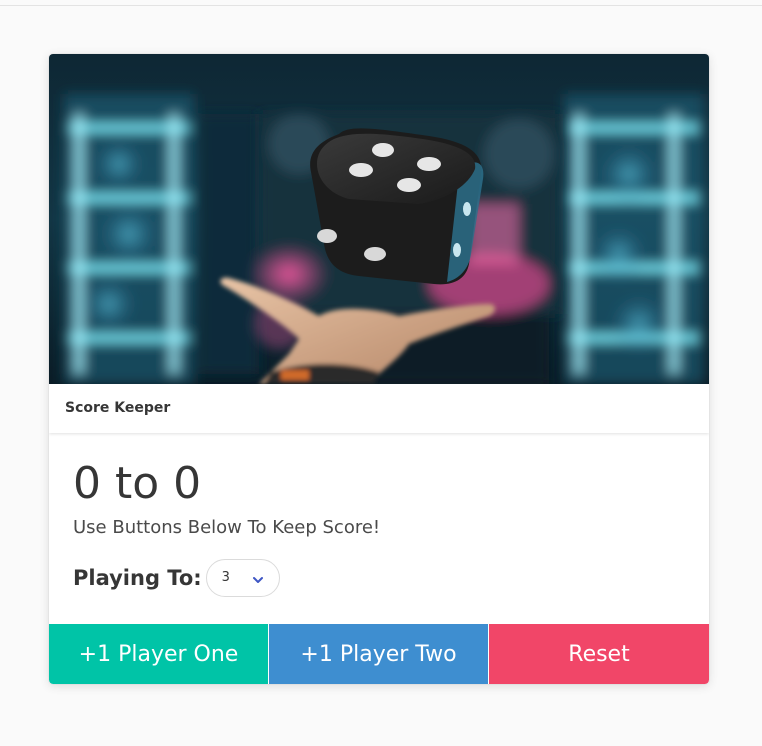 This screenshot has width=762, height=746. What do you see at coordinates (599, 654) in the screenshot?
I see `reset-button: Reset` at bounding box center [599, 654].